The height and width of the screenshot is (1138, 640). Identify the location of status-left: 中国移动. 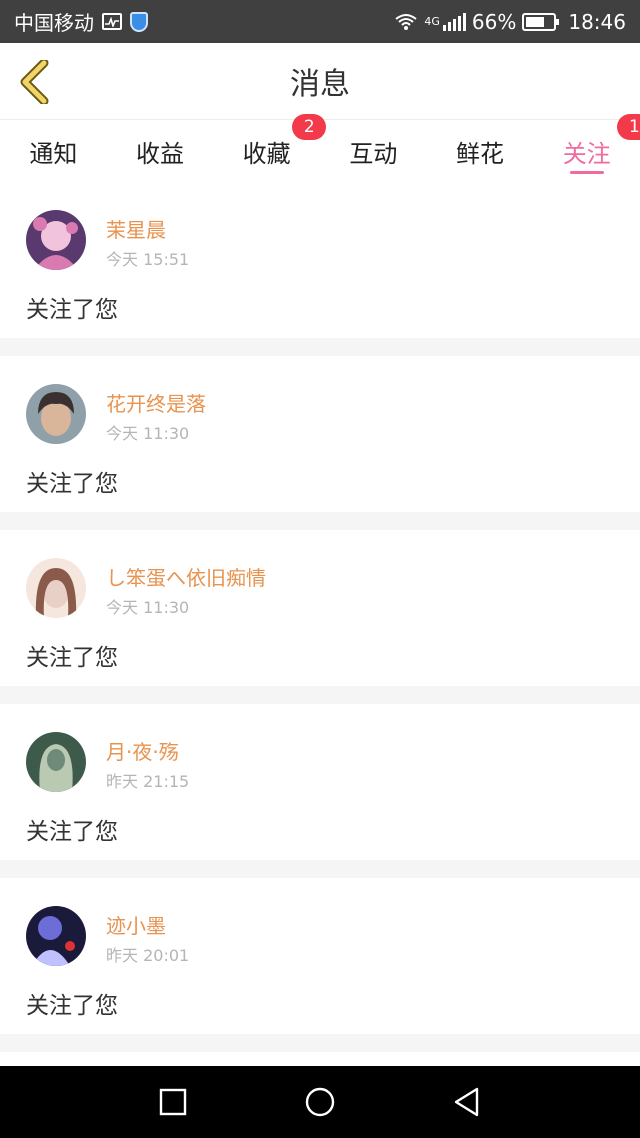
(81, 21).